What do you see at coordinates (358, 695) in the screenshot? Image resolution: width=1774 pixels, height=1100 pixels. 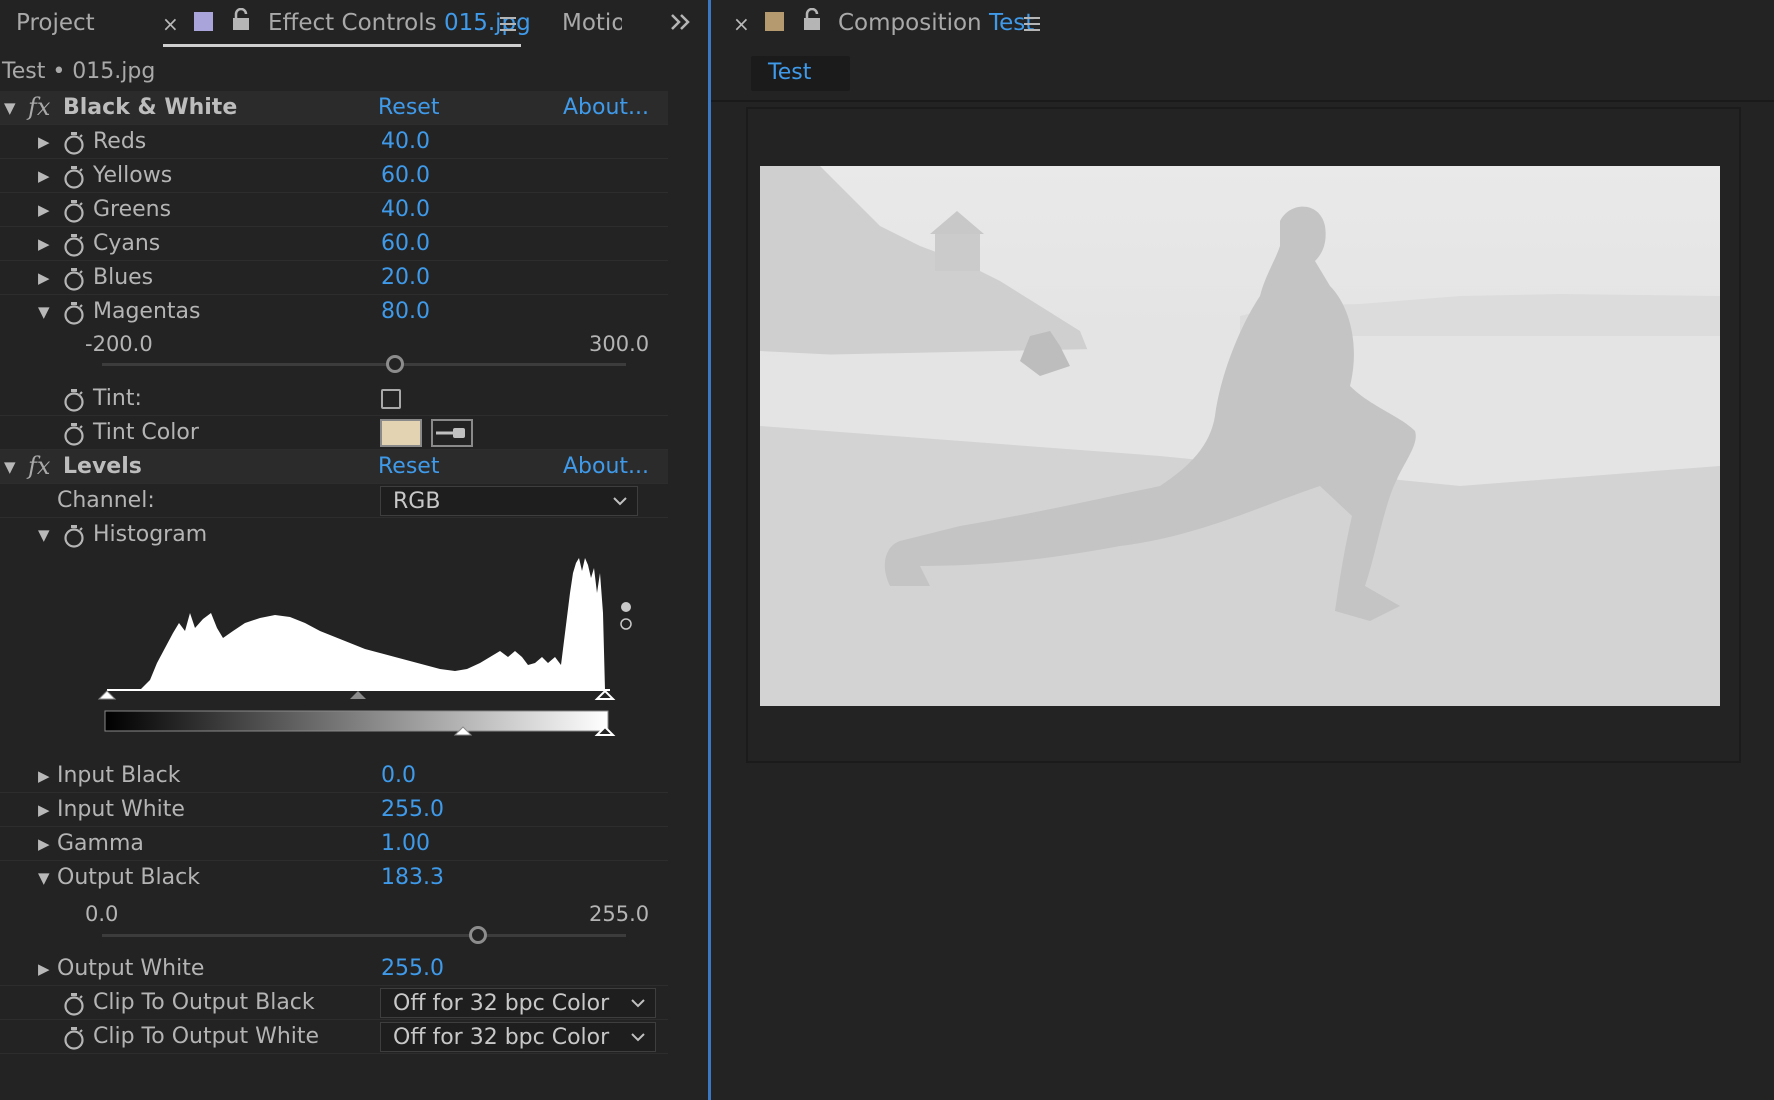 I see `input-gamma-handle` at bounding box center [358, 695].